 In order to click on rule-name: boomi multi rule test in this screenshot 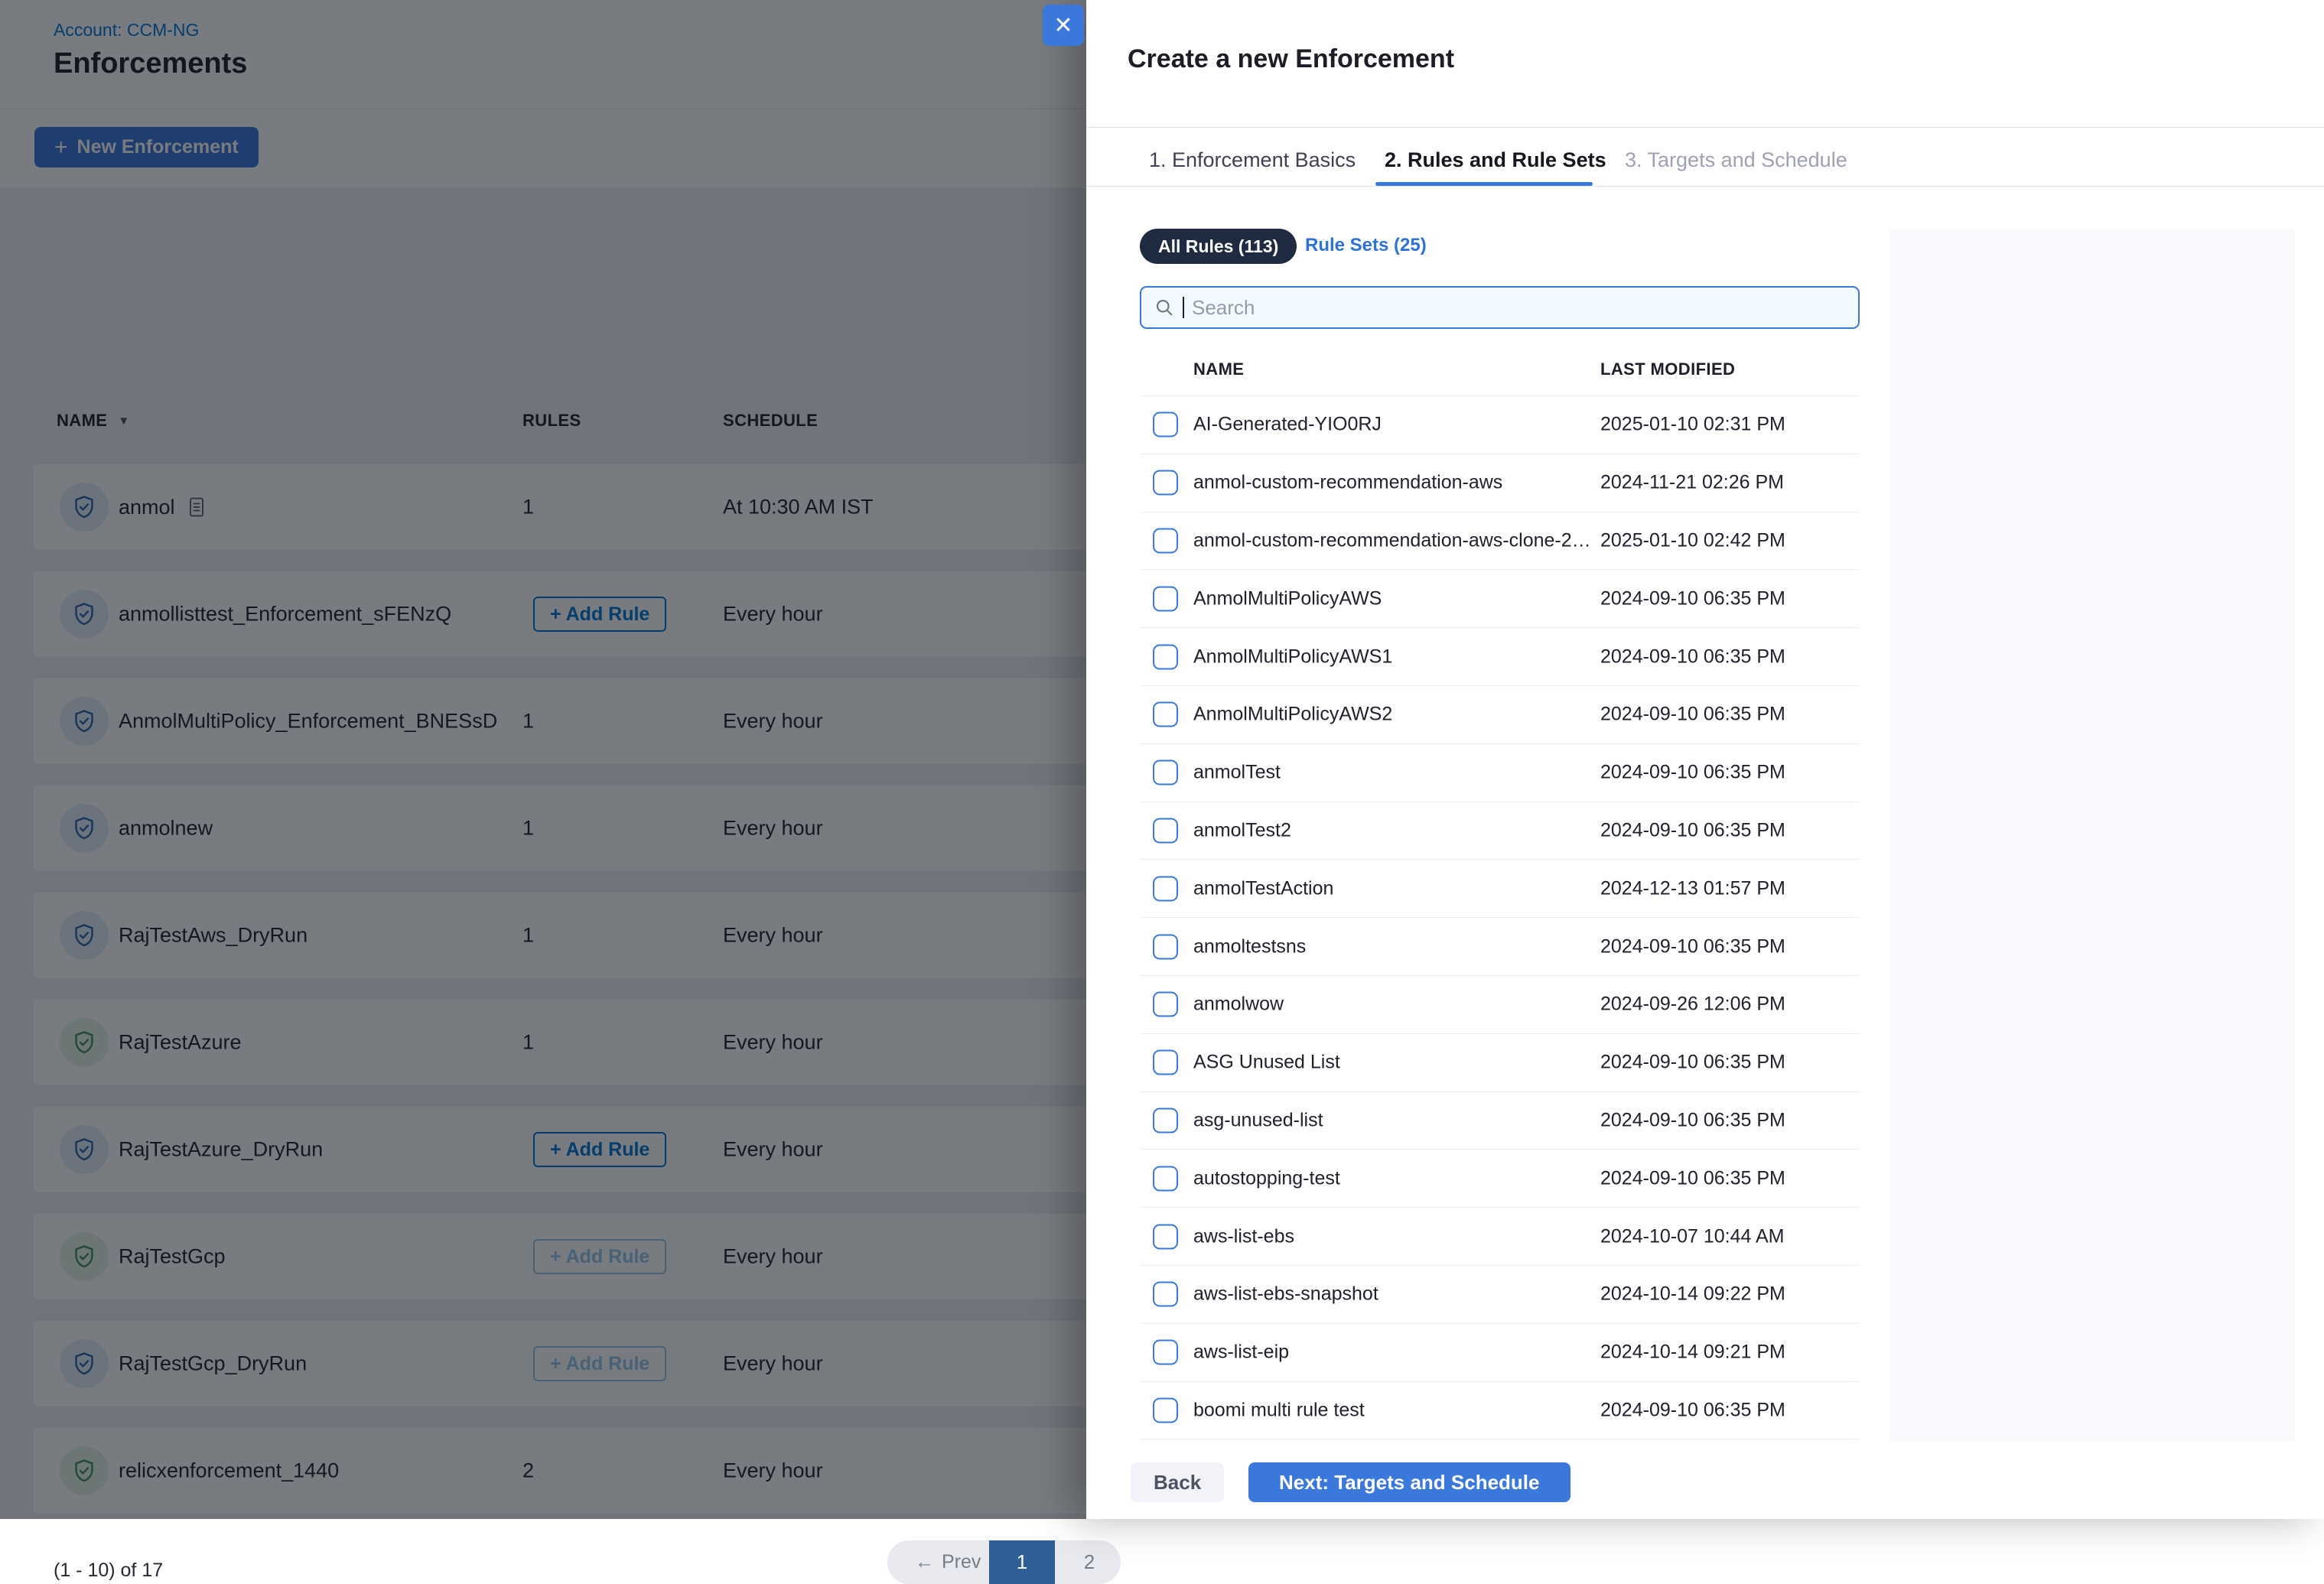, I will do `click(1279, 1410)`.